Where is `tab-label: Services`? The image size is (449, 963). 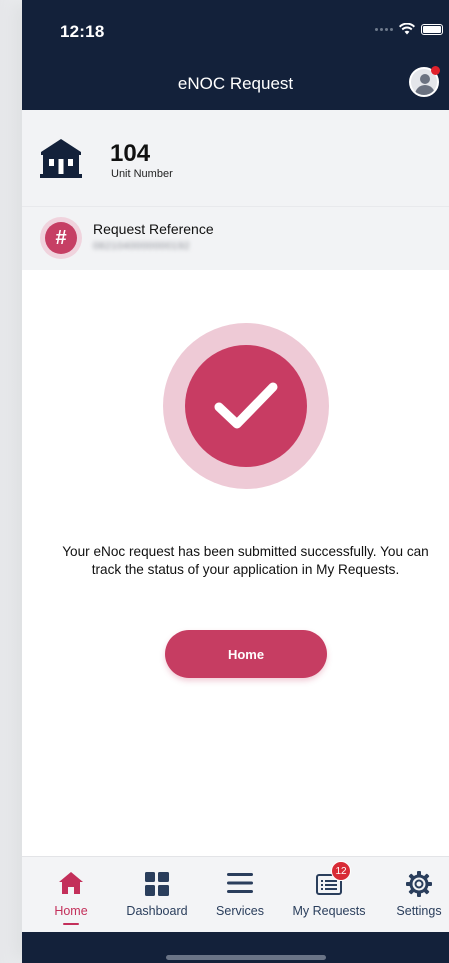 tab-label: Services is located at coordinates (240, 911).